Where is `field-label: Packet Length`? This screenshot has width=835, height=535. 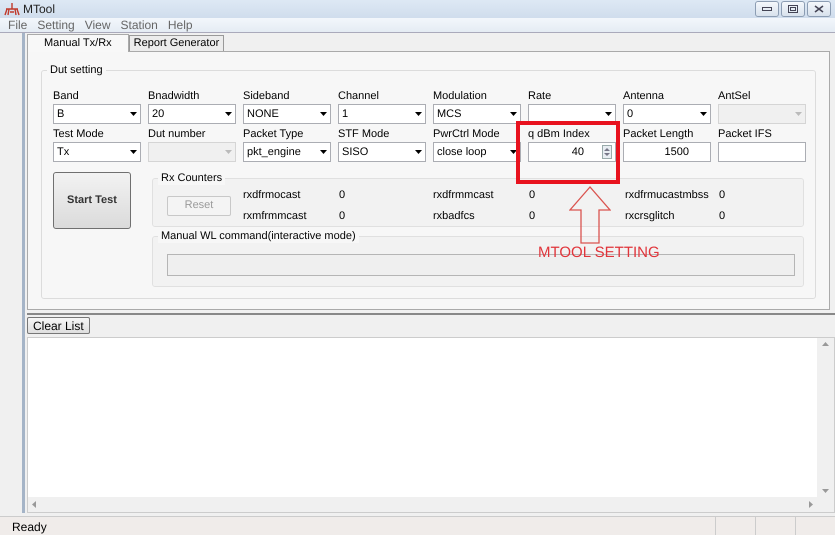 field-label: Packet Length is located at coordinates (658, 135).